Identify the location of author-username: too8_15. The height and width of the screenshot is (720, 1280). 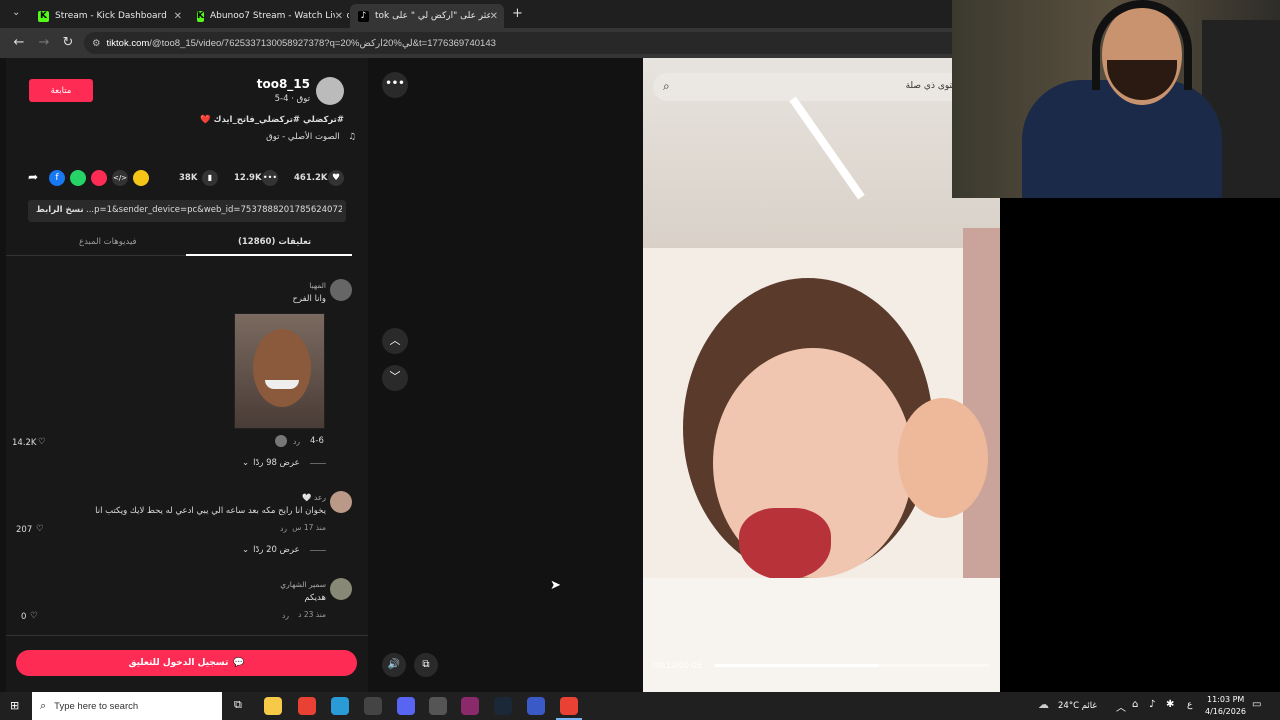
(283, 84).